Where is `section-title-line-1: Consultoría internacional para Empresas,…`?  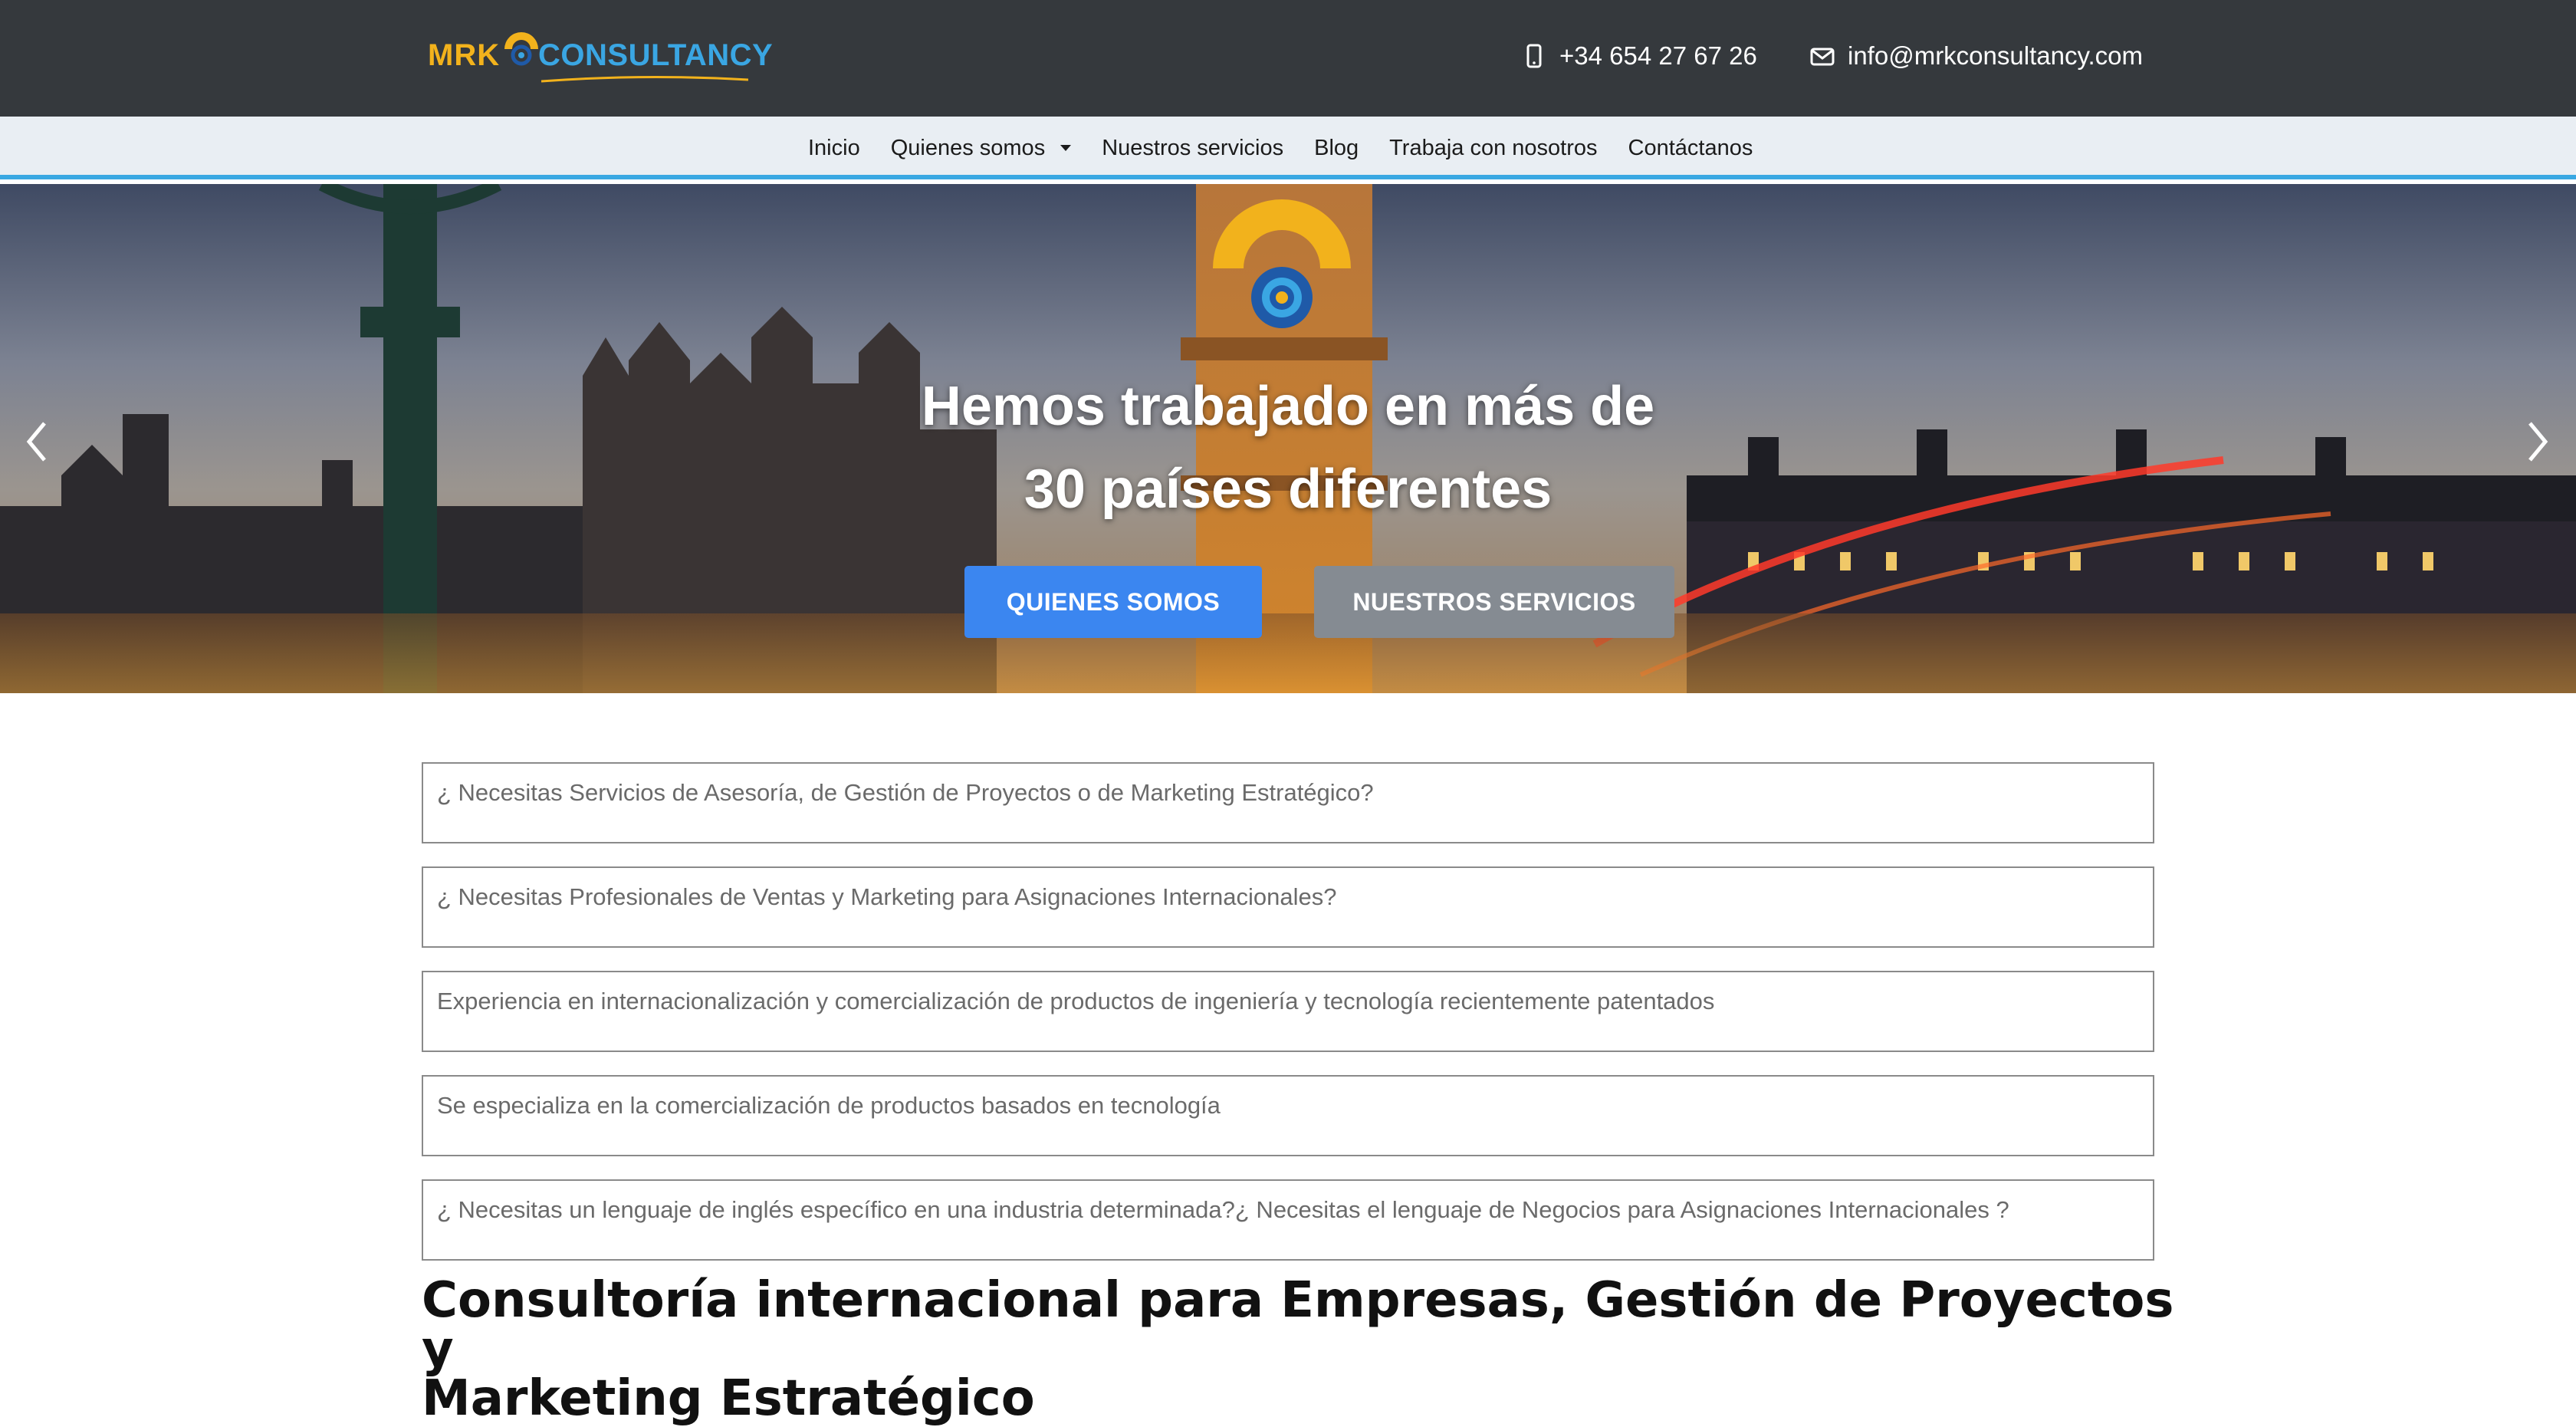 section-title-line-1: Consultoría internacional para Empresas,… is located at coordinates (1298, 1325).